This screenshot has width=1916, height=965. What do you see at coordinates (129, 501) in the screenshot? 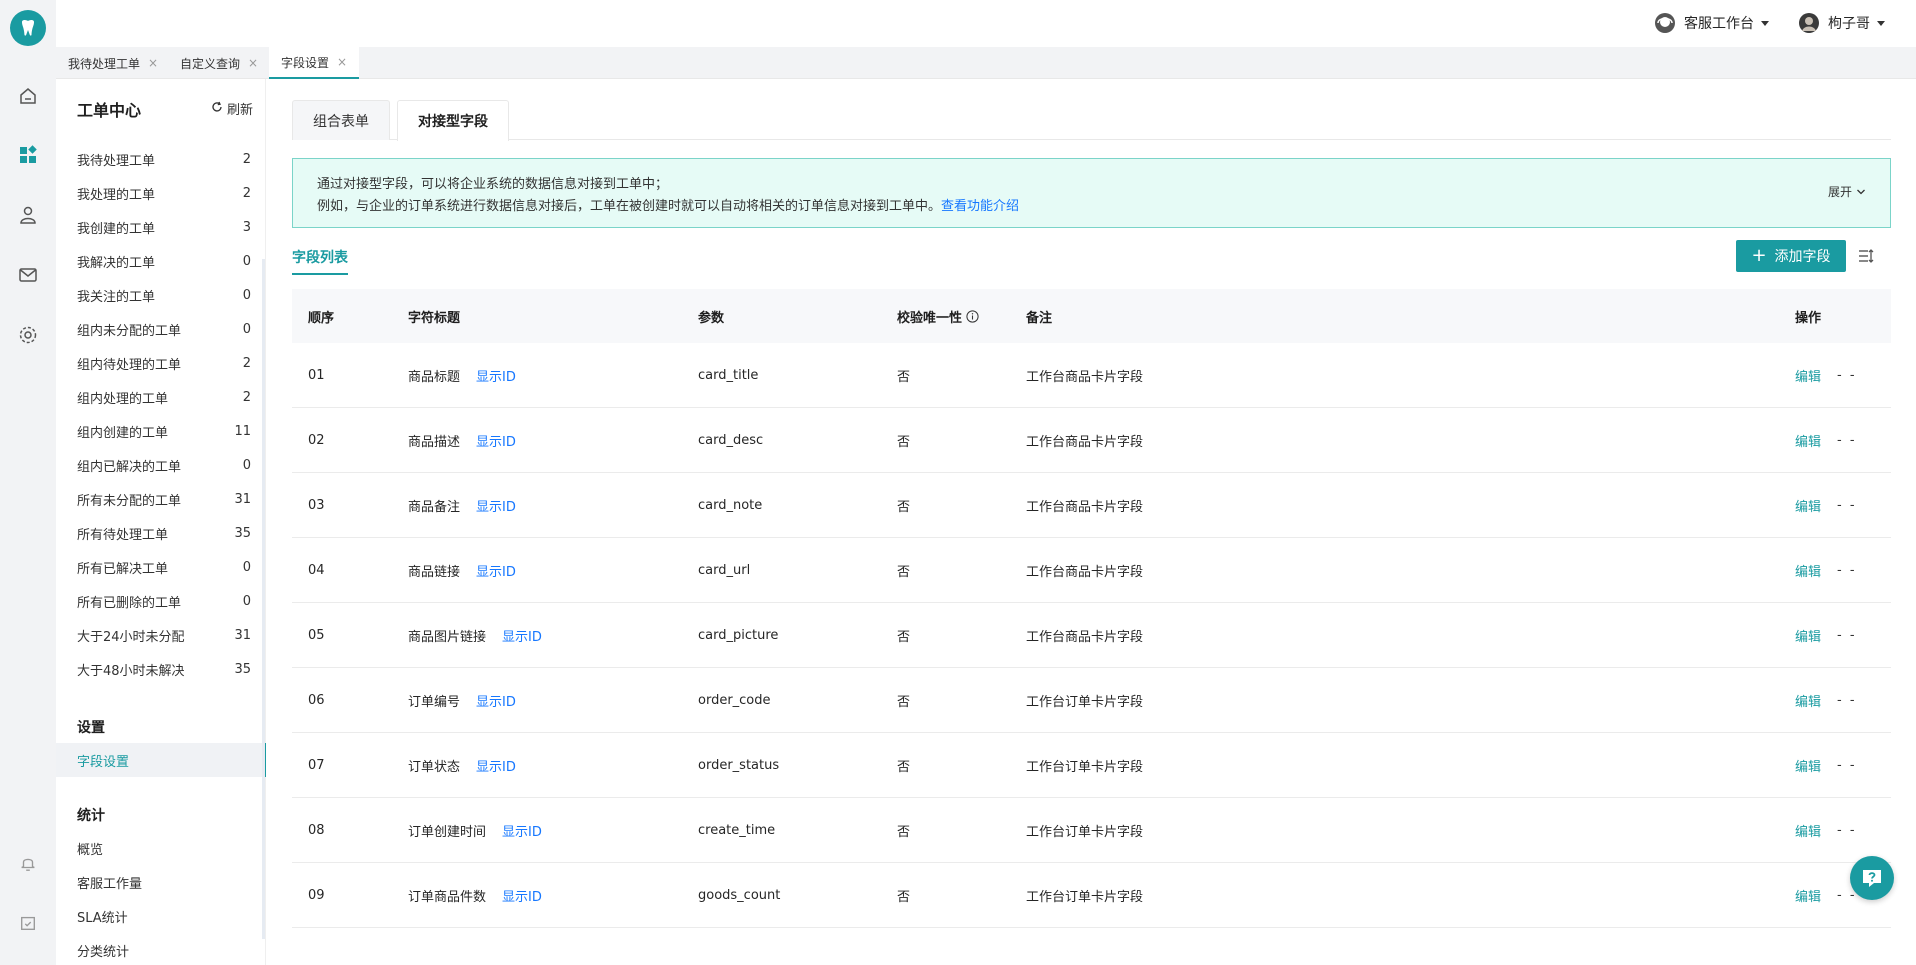
I see `sidebar-item-label: 所有未分配的工单` at bounding box center [129, 501].